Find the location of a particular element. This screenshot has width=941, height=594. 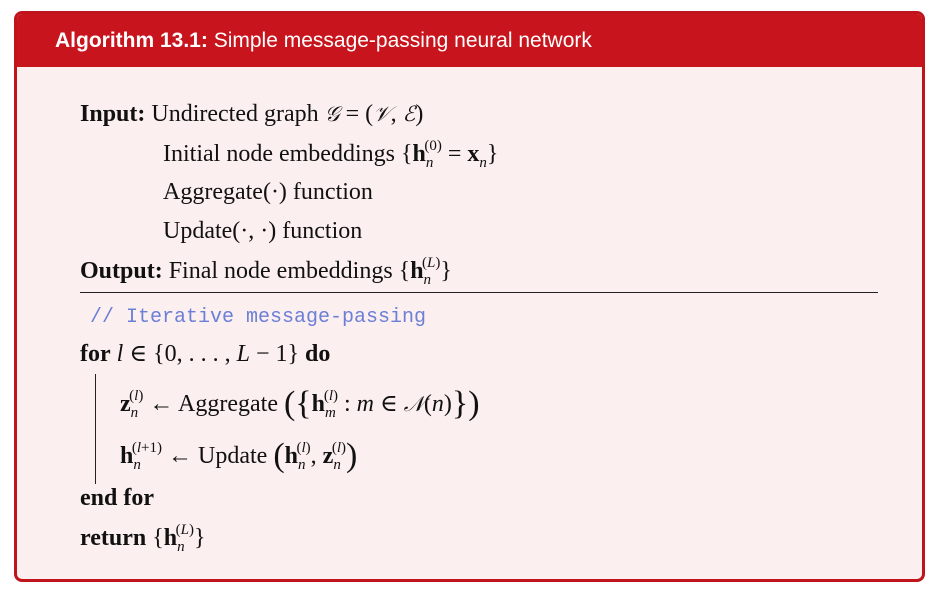

update-word: Update is located at coordinates (233, 456).